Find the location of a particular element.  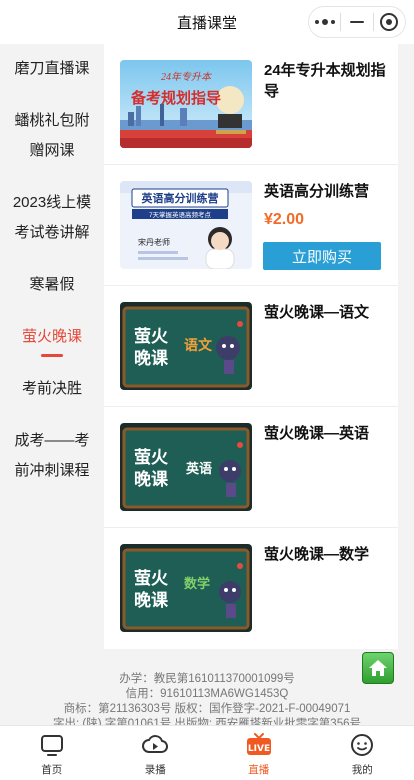

sidebar-item-label: 考试卷讲解 is located at coordinates (52, 232).